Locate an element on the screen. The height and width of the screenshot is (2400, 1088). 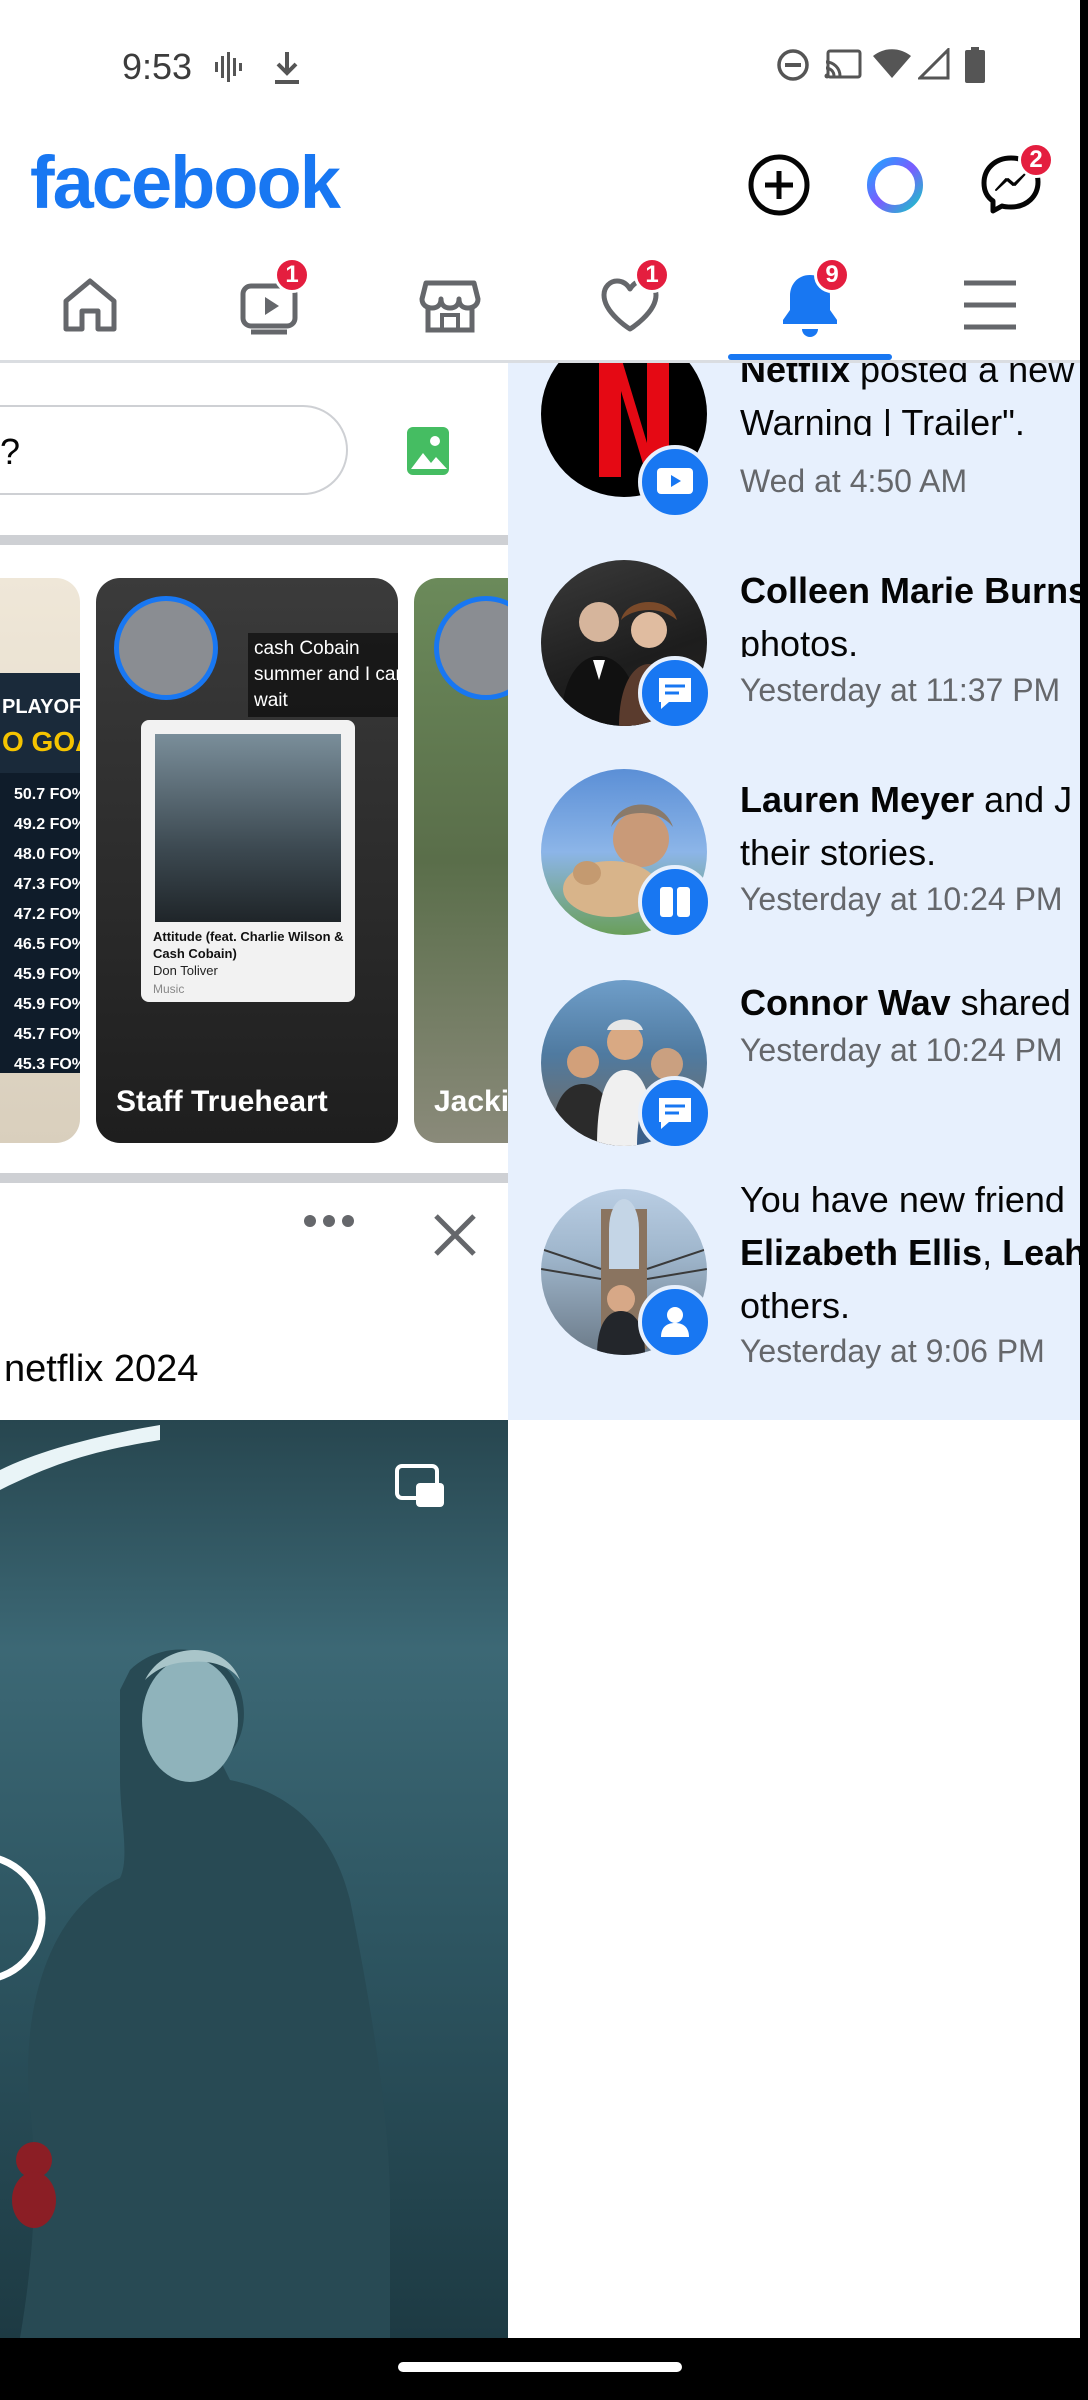
meta-ai-icon is located at coordinates (895, 185).